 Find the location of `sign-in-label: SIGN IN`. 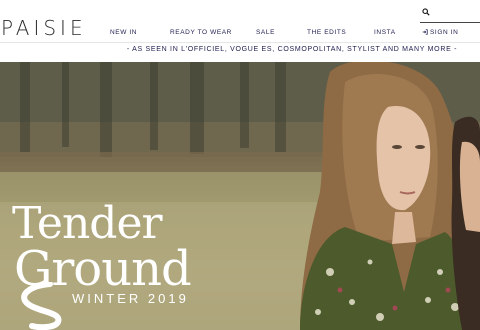

sign-in-label: SIGN IN is located at coordinates (444, 32).